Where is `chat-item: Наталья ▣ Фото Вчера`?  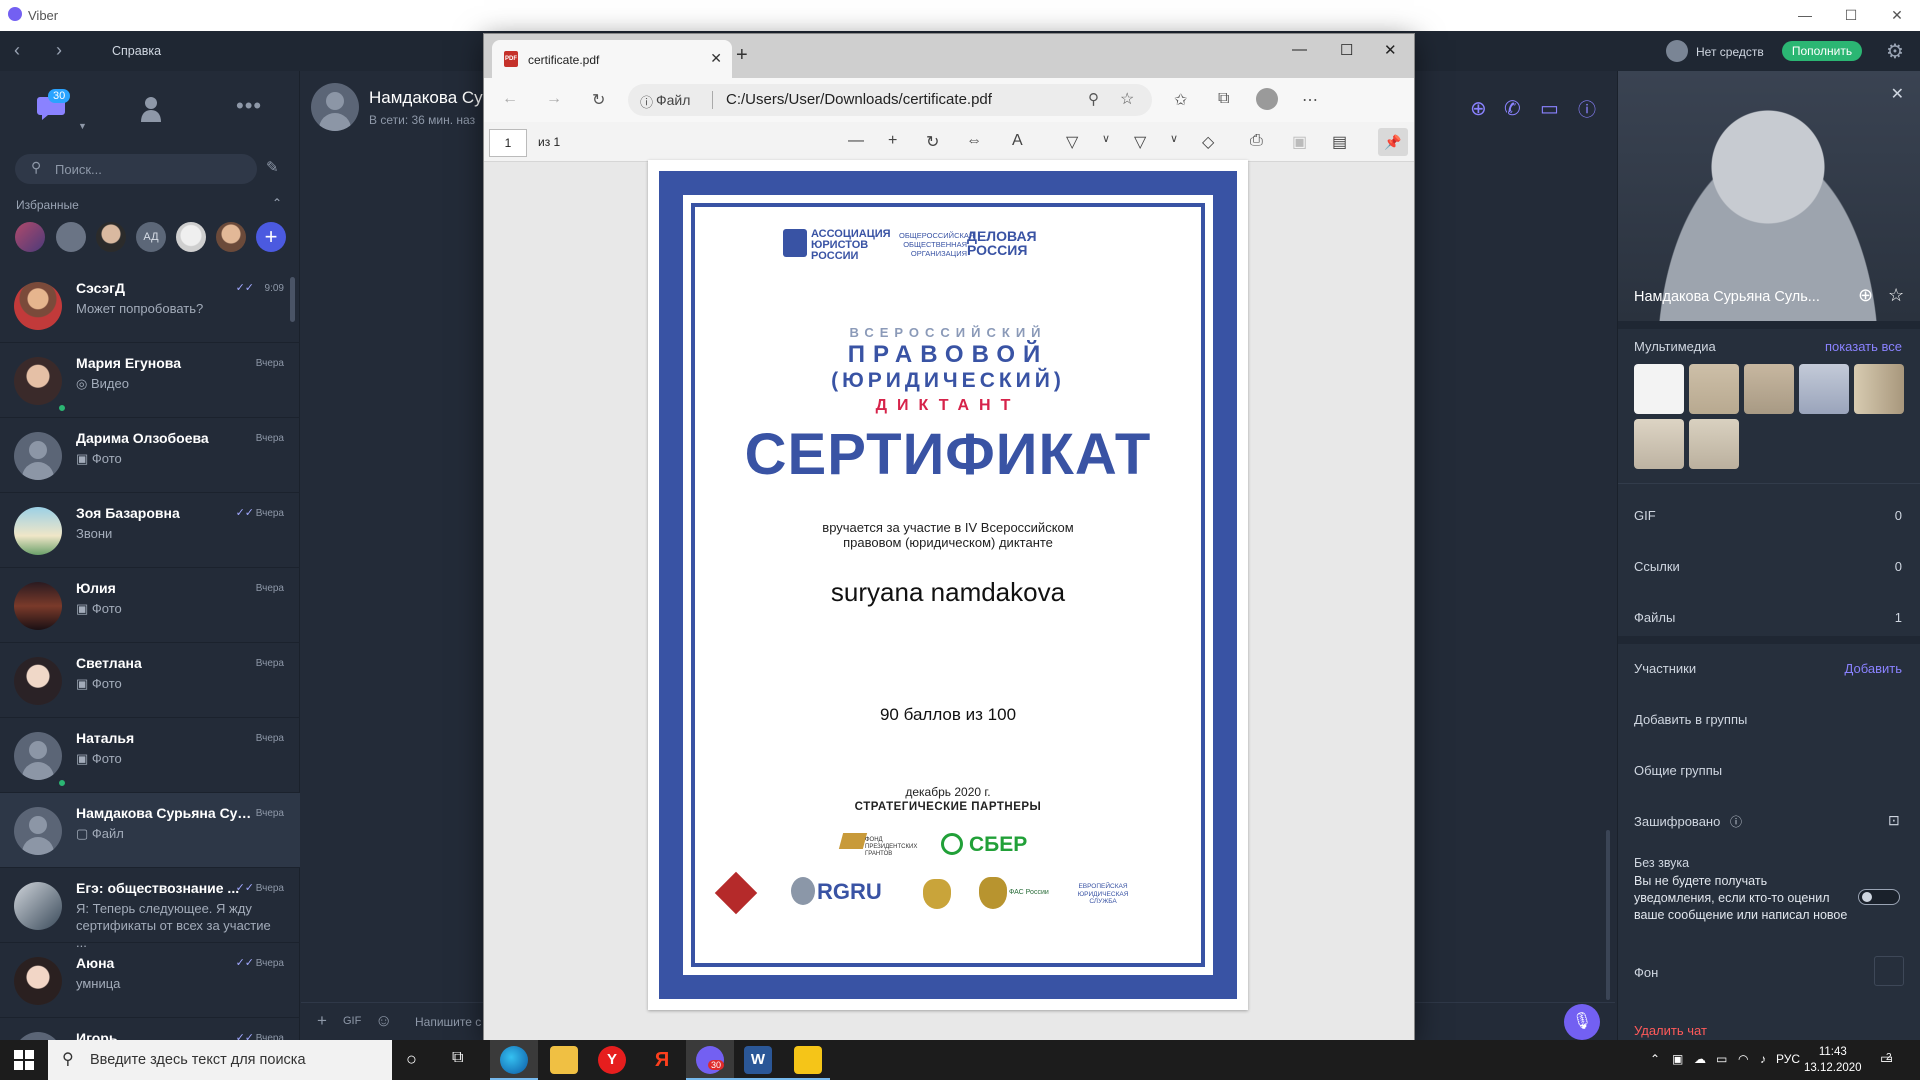
chat-item: Наталья ▣ Фото Вчера is located at coordinates (150, 755).